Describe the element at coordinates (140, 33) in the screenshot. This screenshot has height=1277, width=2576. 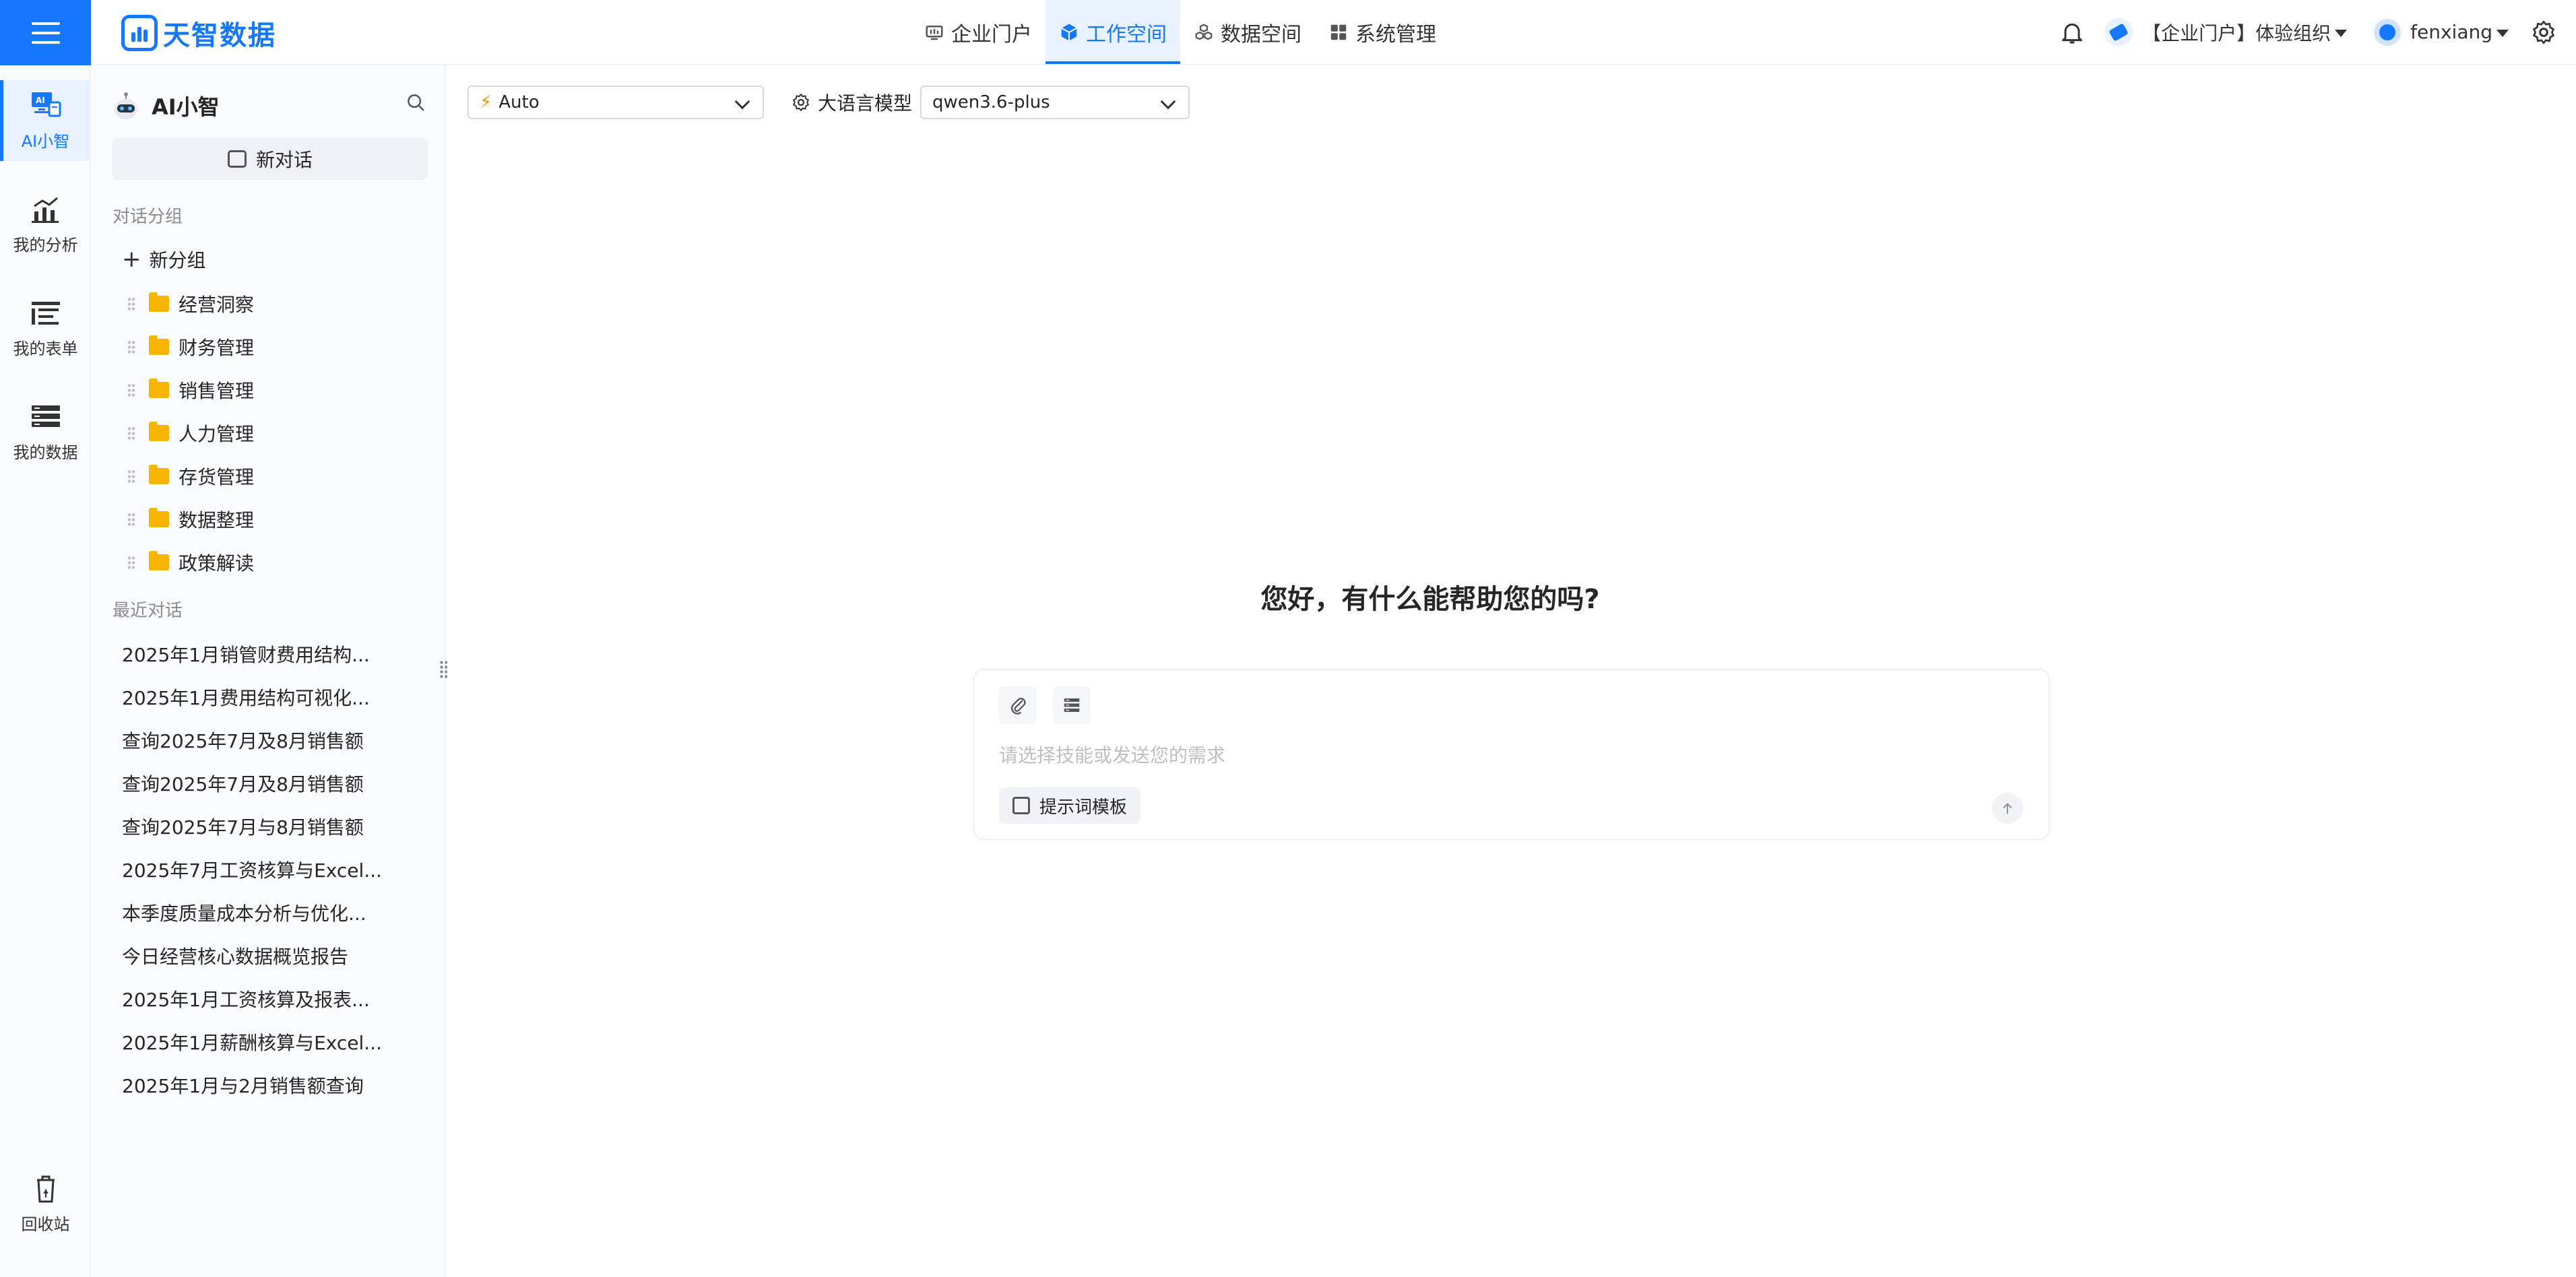
I see `logo-icon` at that location.